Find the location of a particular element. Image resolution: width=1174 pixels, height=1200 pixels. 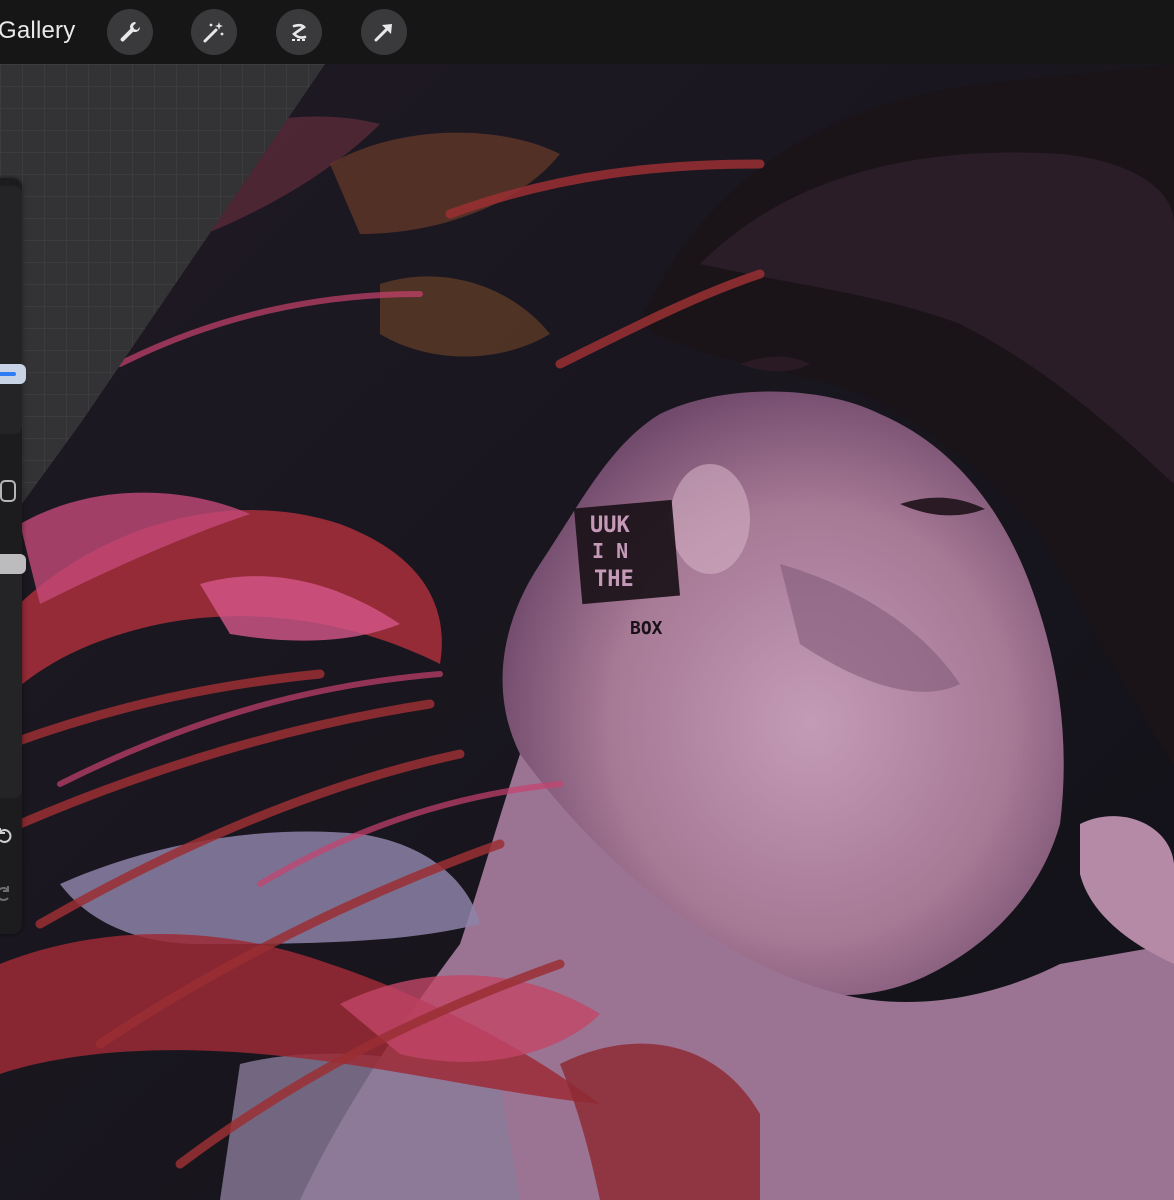

wrench-icon is located at coordinates (130, 32).